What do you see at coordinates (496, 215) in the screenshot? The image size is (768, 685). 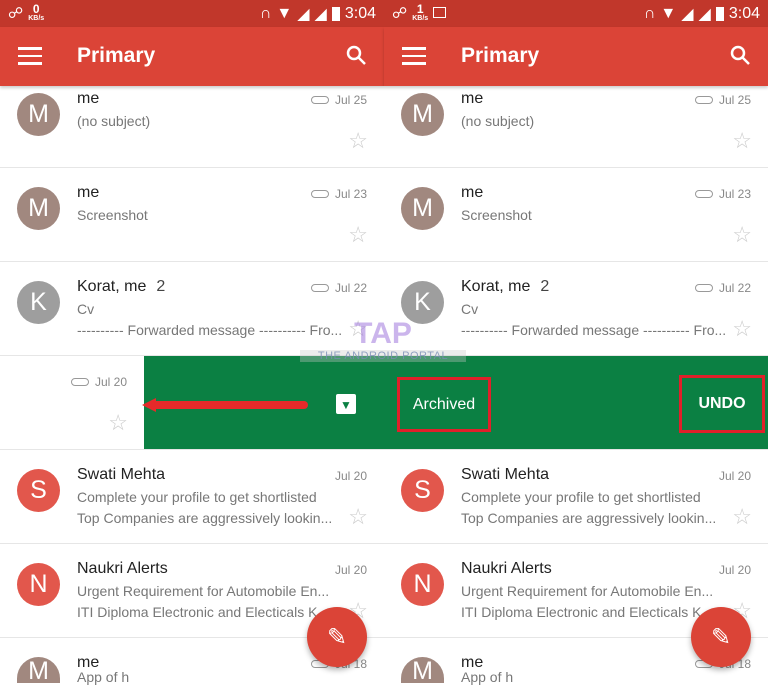 I see `email-subject: Screenshot` at bounding box center [496, 215].